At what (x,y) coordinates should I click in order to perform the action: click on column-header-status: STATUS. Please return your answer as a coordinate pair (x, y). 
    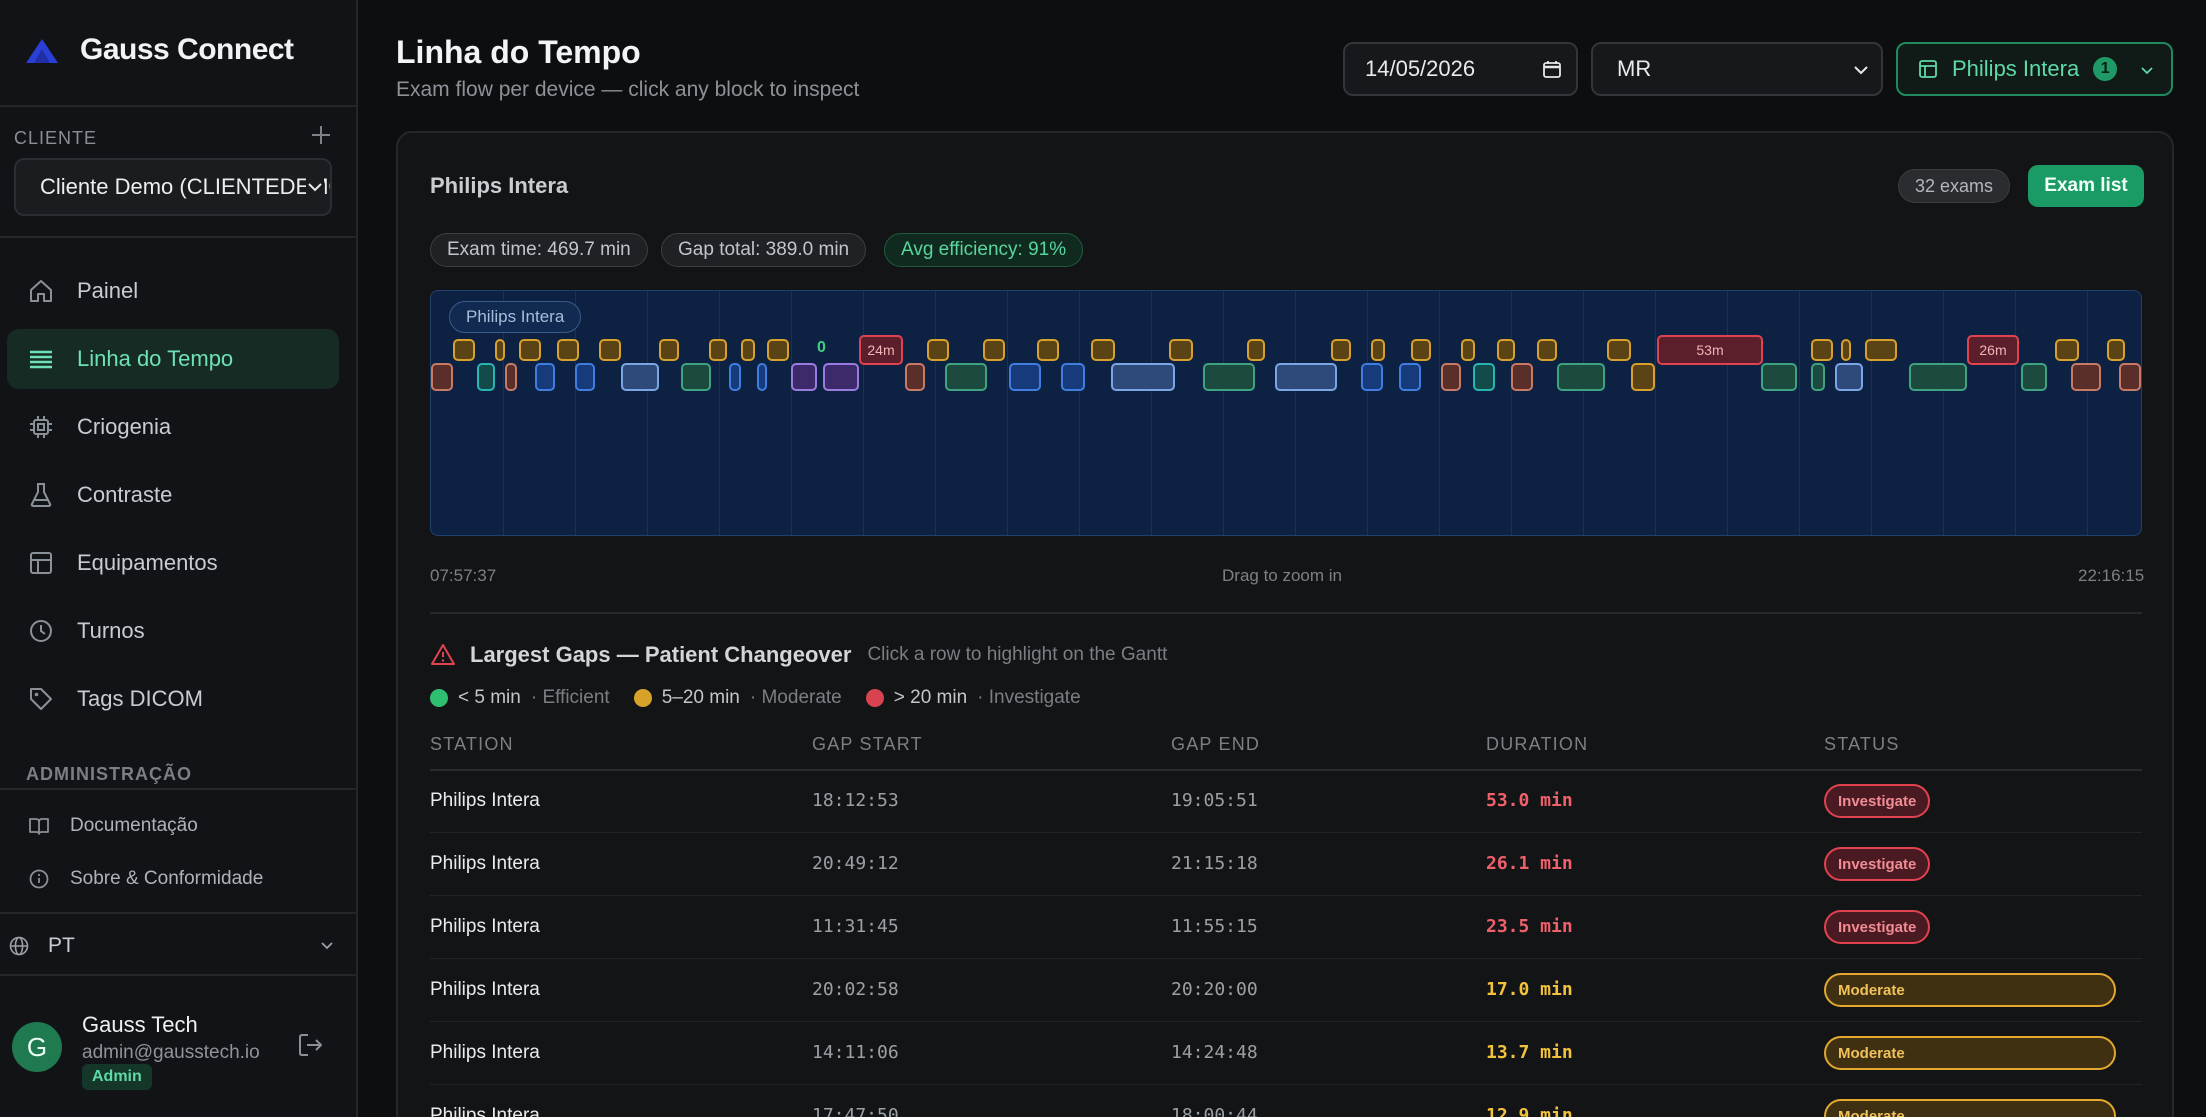
    Looking at the image, I should click on (1862, 744).